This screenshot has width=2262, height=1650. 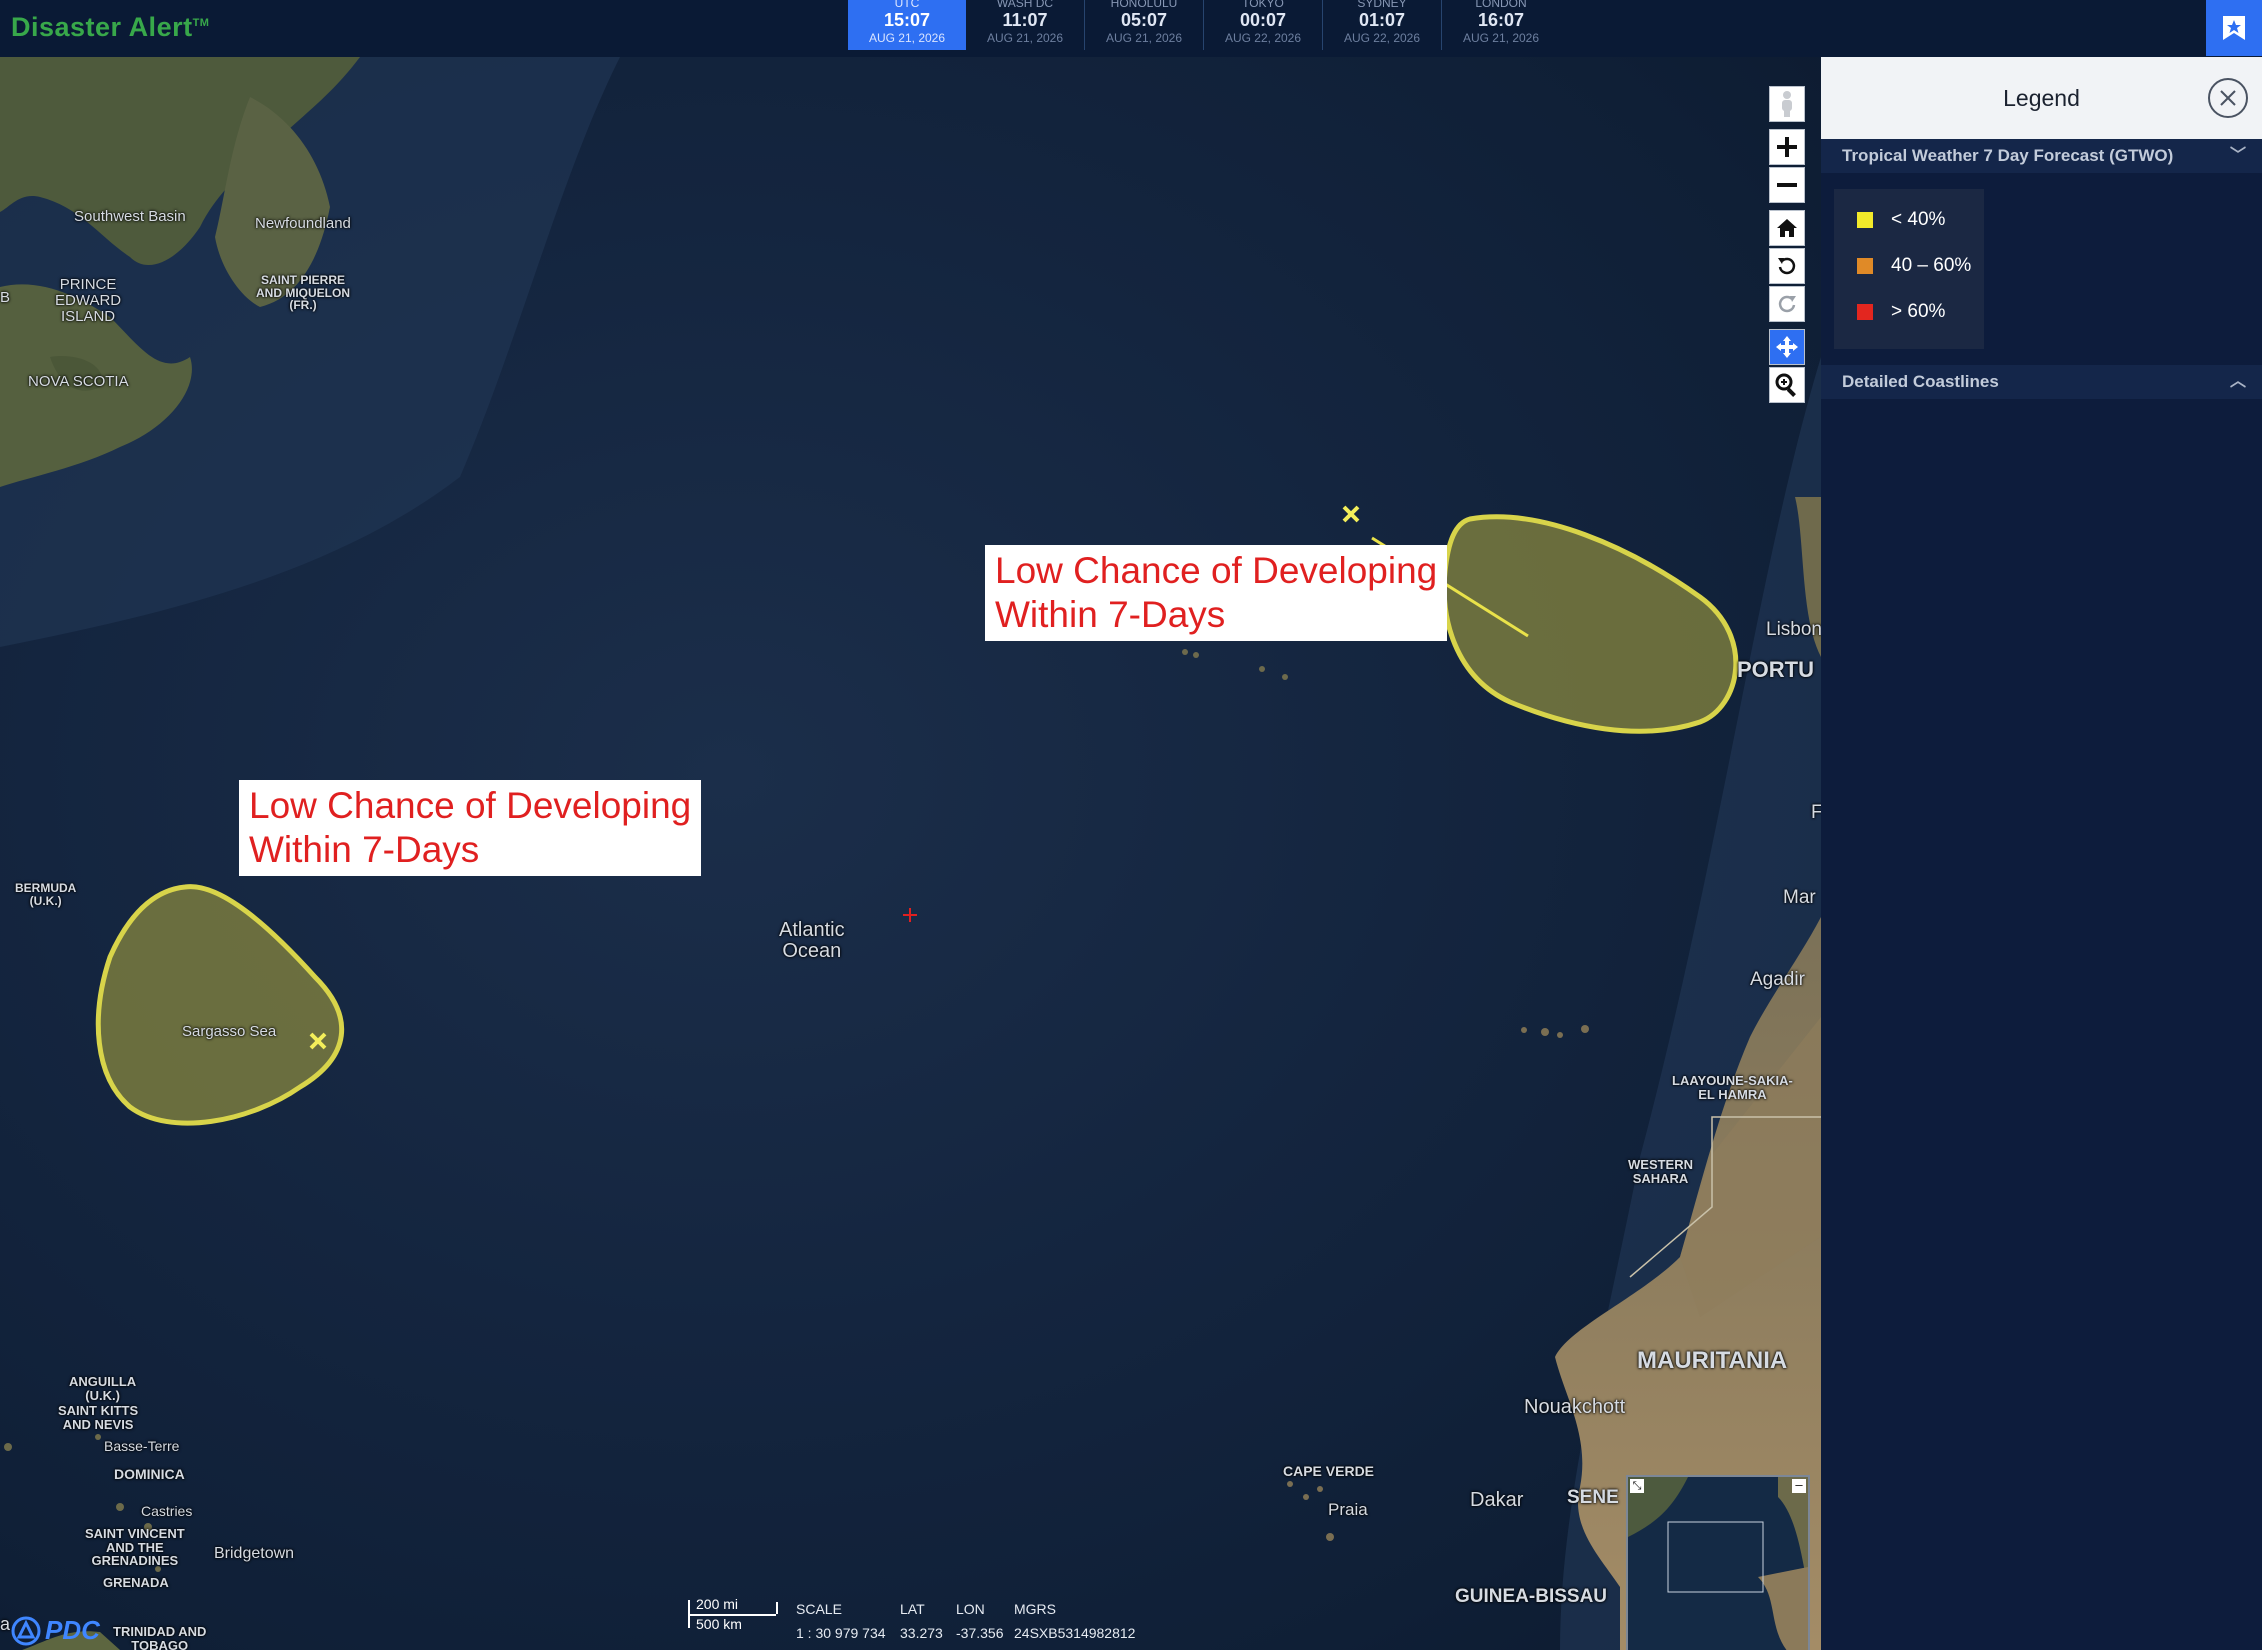 What do you see at coordinates (254, 1553) in the screenshot?
I see `place-label: Bridgetown` at bounding box center [254, 1553].